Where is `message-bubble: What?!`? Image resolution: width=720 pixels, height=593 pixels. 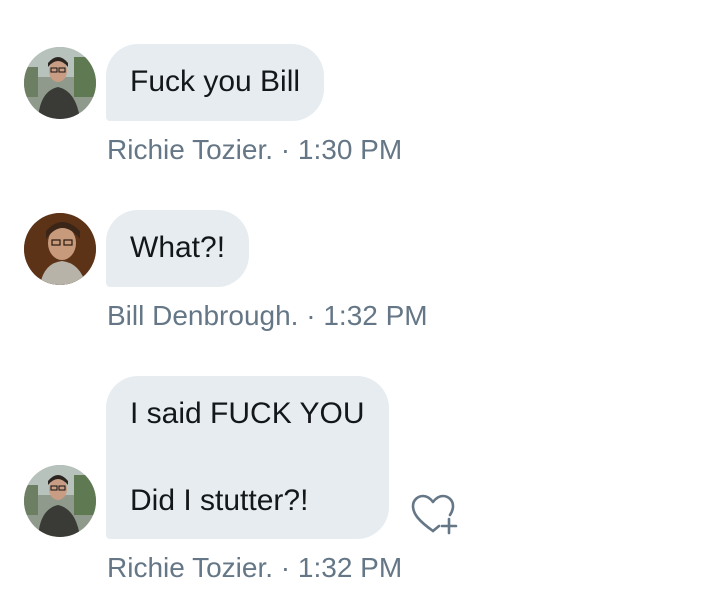
message-bubble: What?! is located at coordinates (178, 248).